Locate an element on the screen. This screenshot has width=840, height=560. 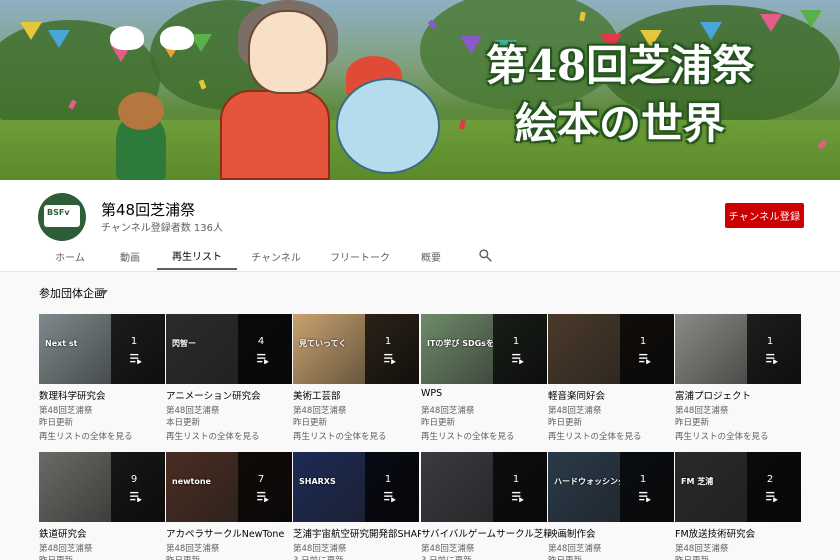
playlist-video-count: 7 is located at coordinates (261, 479).